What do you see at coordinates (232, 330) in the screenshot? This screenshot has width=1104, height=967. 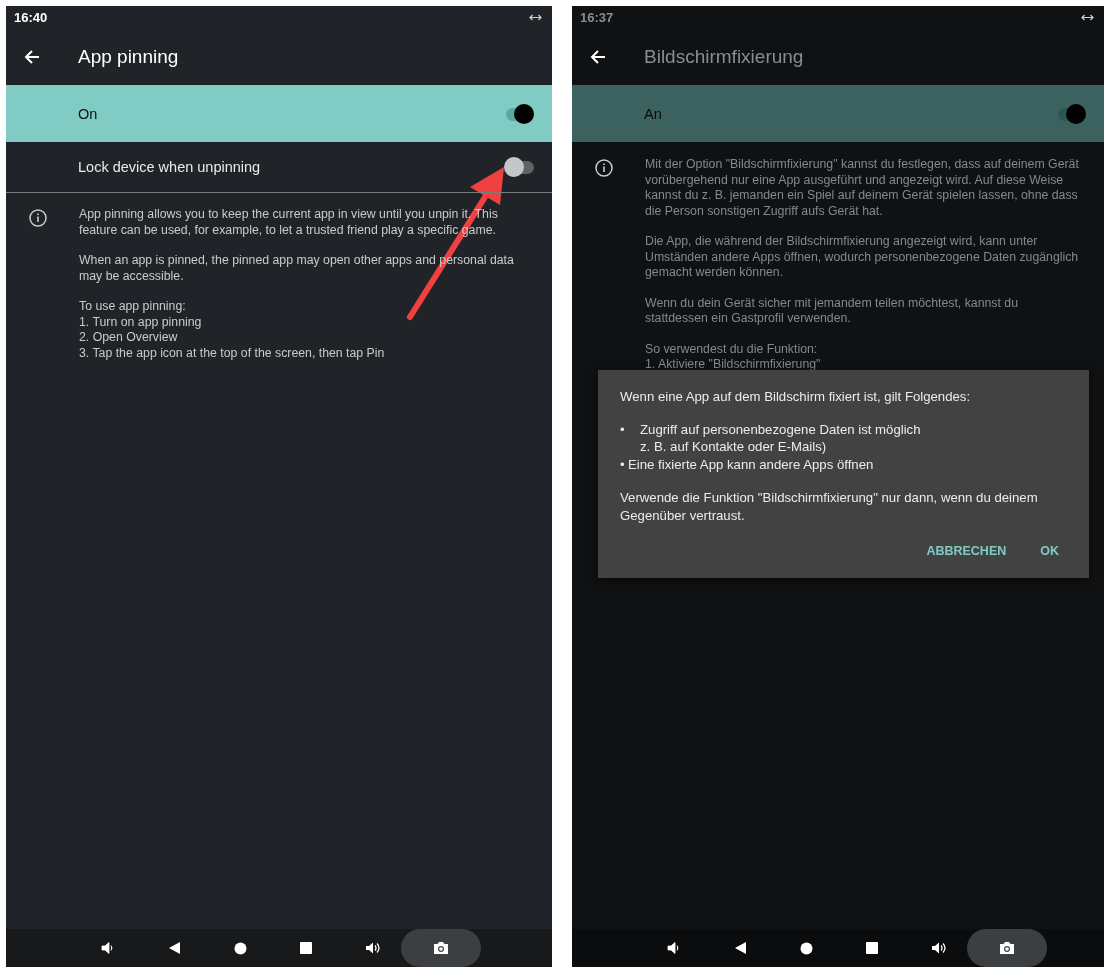 I see `info-paragraph: To use app pinning: 1. Turn on app pinning 2. Open Overview 3. Tap the app icon at the top of the screen, then tap Pin` at bounding box center [232, 330].